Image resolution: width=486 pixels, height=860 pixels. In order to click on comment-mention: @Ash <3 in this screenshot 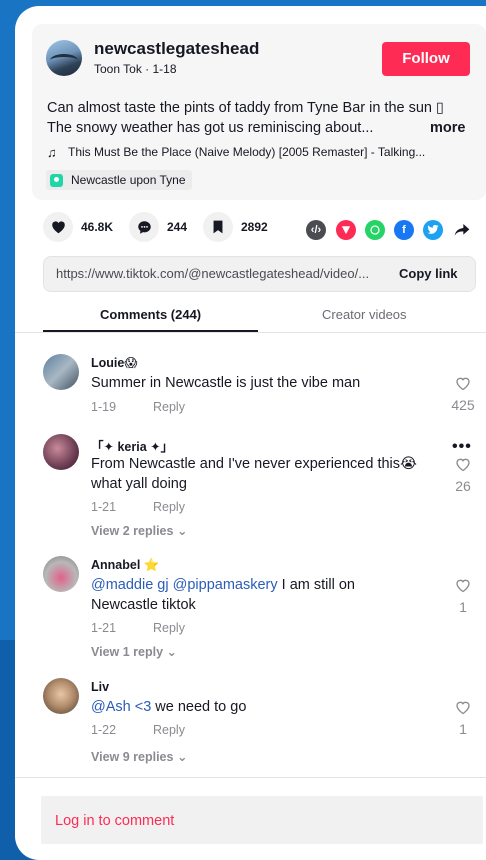, I will do `click(121, 707)`.